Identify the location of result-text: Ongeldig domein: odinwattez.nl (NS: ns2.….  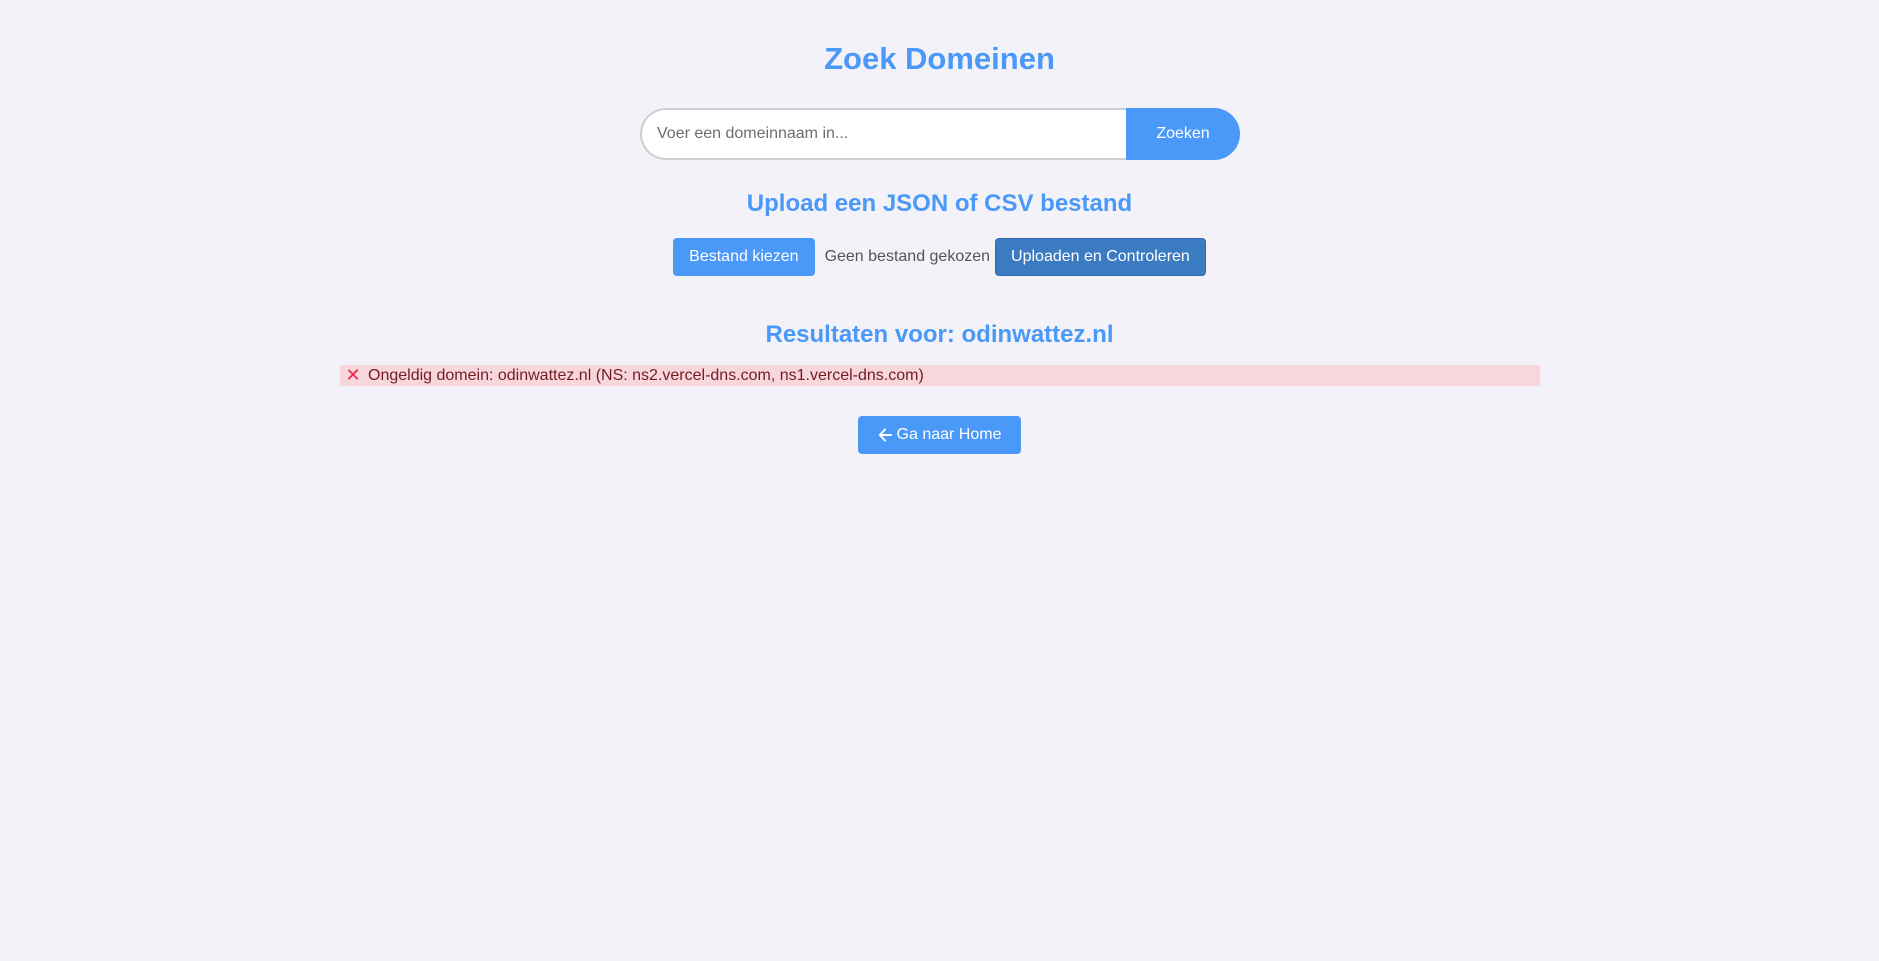
(646, 375).